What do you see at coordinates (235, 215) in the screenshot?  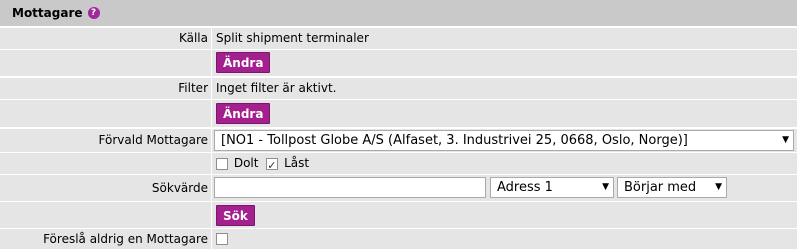 I see `search-button: Sök` at bounding box center [235, 215].